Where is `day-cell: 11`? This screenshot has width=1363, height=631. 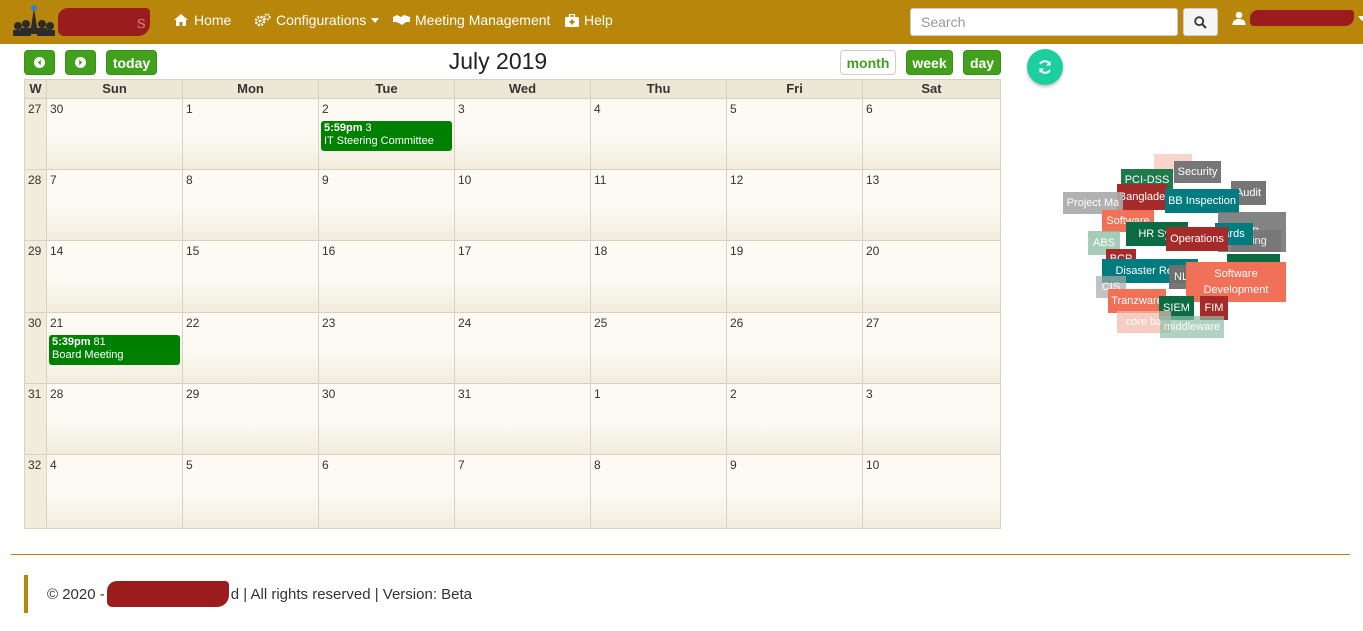
day-cell: 11 is located at coordinates (658, 205).